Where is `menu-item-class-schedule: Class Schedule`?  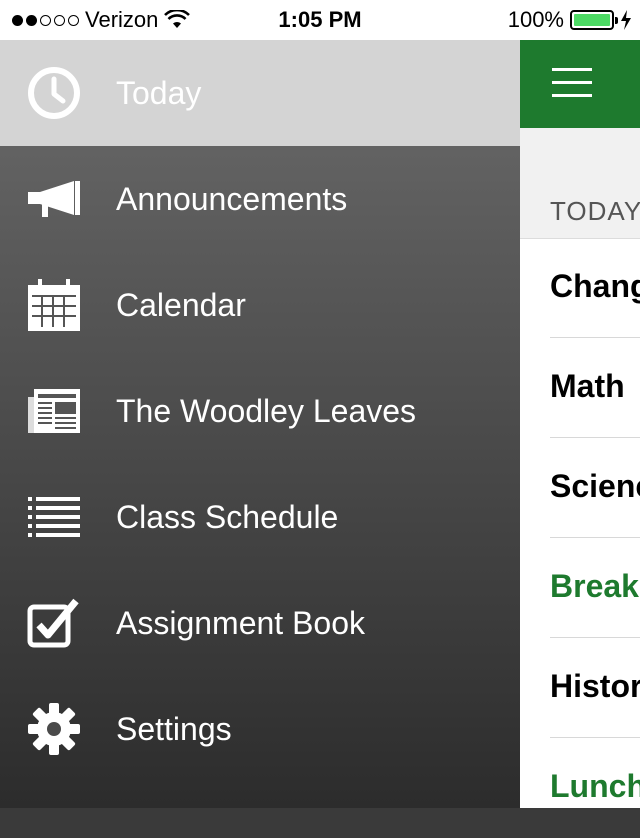 menu-item-class-schedule: Class Schedule is located at coordinates (260, 517).